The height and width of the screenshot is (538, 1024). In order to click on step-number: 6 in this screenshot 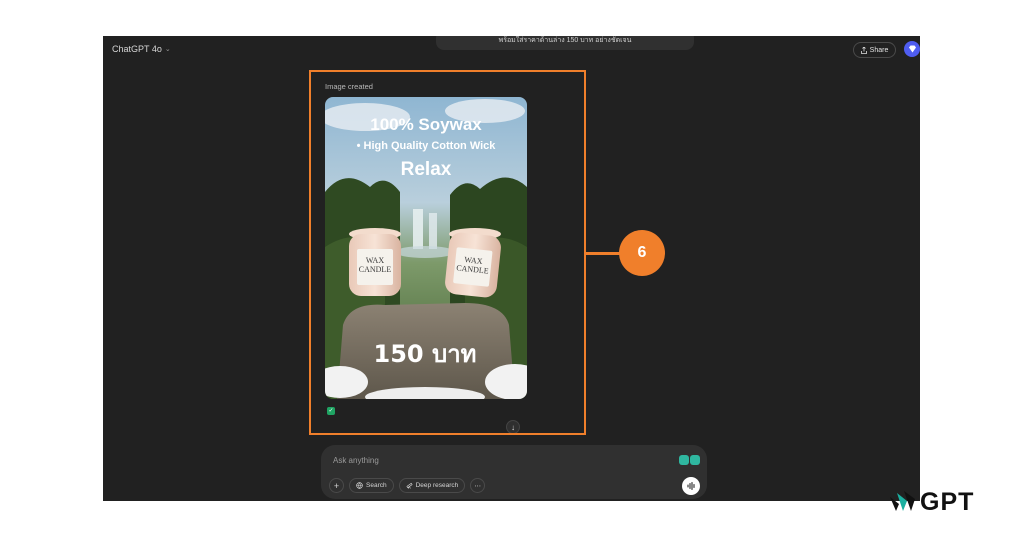, I will do `click(642, 252)`.